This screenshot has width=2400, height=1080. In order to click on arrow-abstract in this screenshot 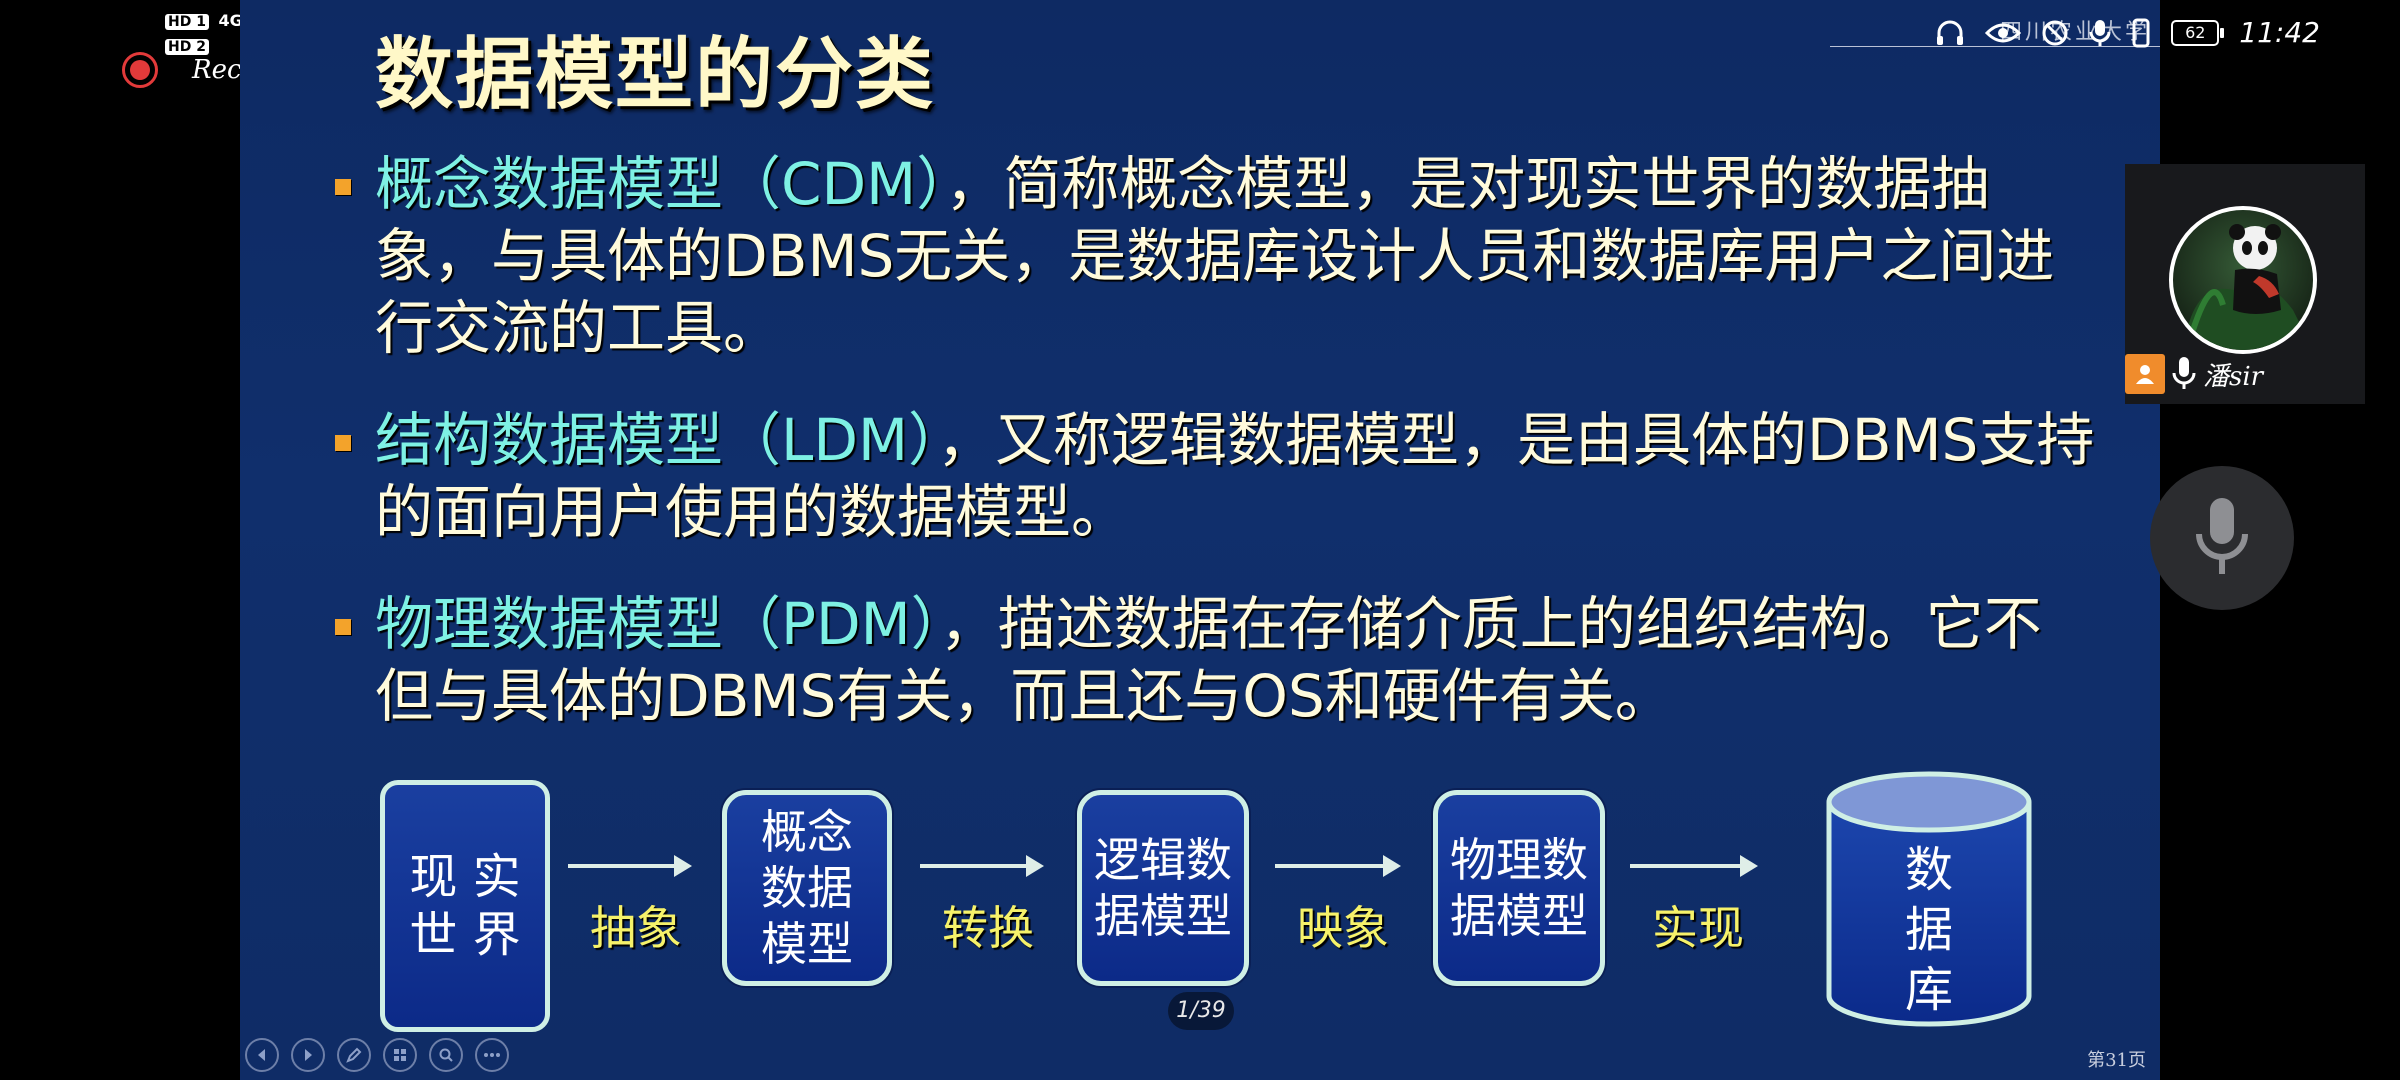, I will do `click(630, 866)`.